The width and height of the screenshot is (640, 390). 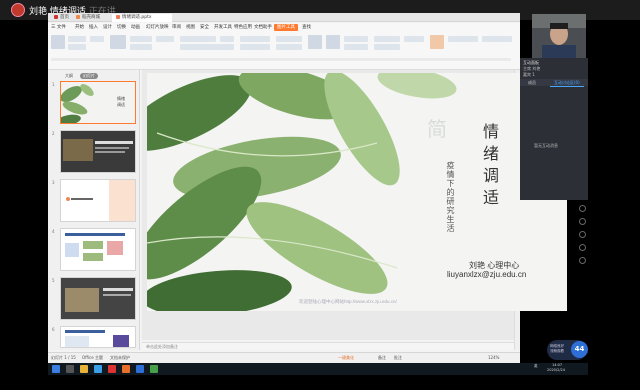 What do you see at coordinates (223, 27) in the screenshot?
I see `menu-devtools: 开发工具` at bounding box center [223, 27].